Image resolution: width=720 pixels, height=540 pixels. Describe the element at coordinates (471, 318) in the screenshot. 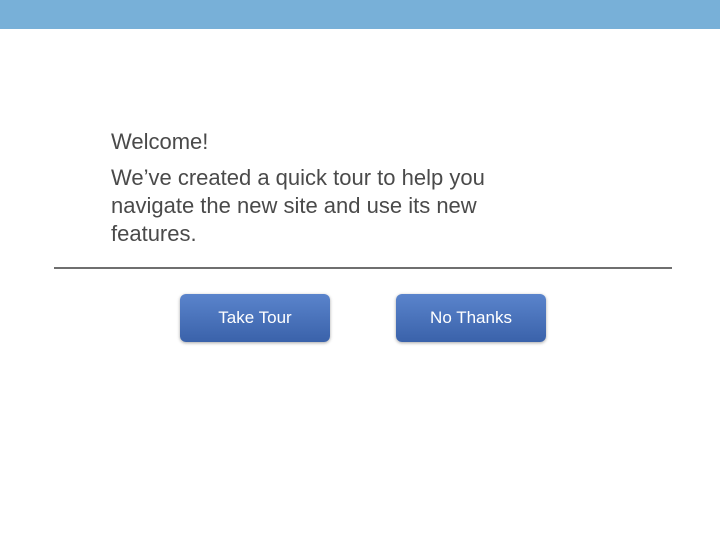

I see `no-thanks-button: No Thanks` at that location.